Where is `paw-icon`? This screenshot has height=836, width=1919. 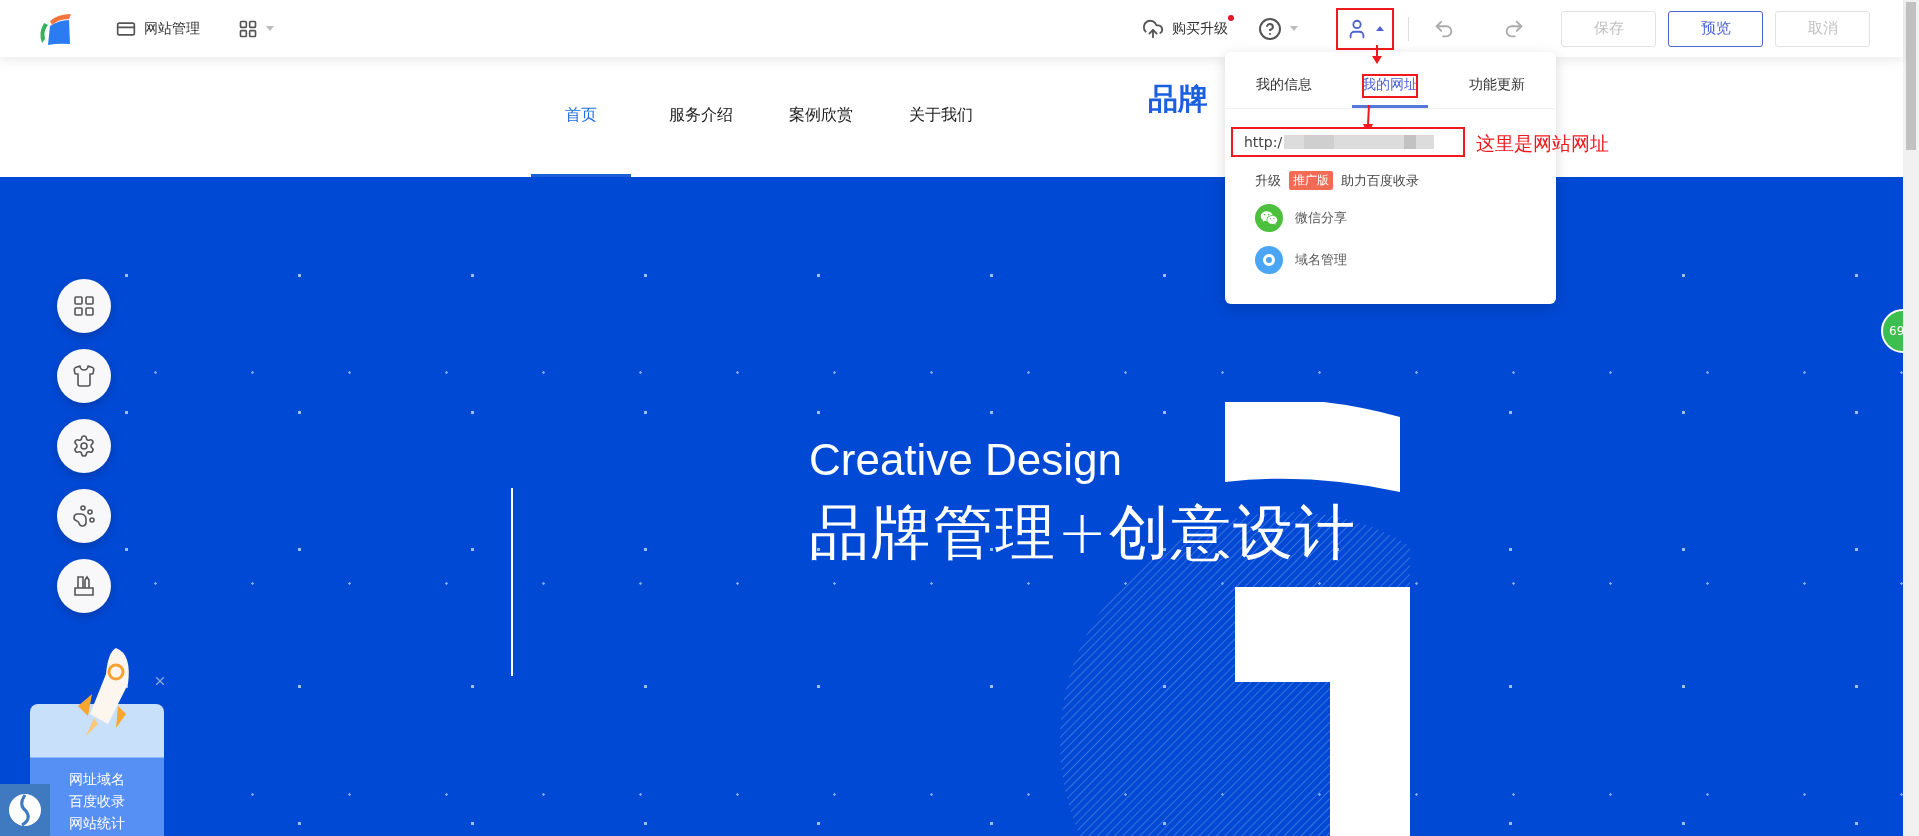 paw-icon is located at coordinates (84, 516).